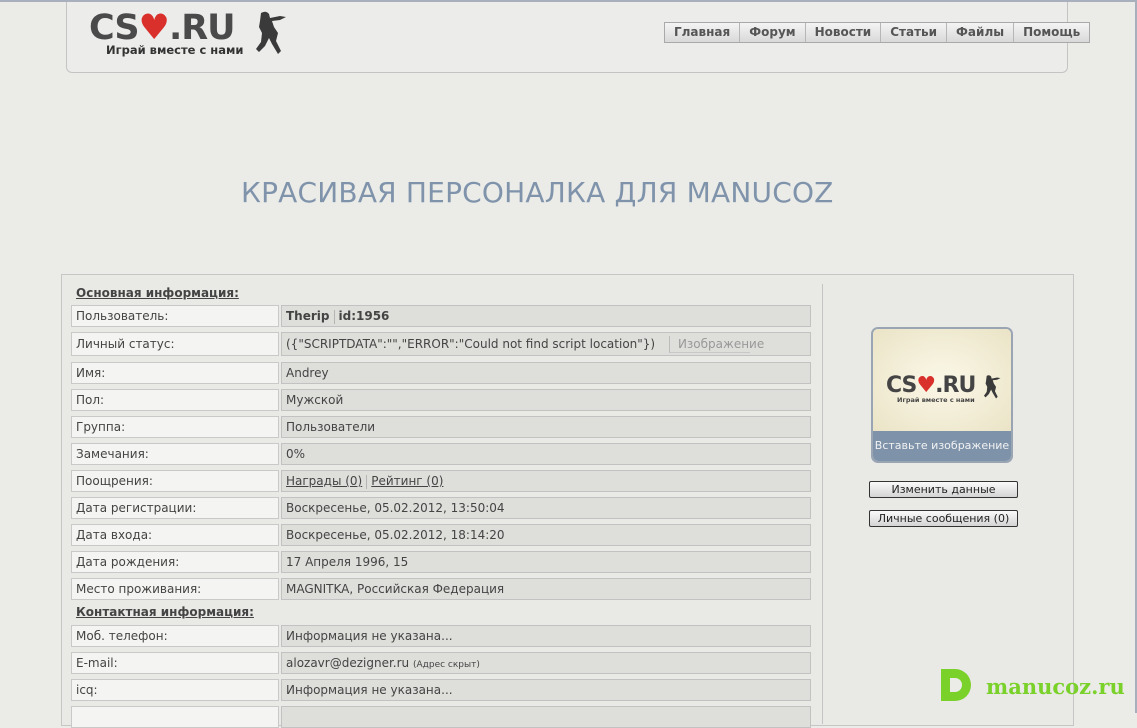  Describe the element at coordinates (537, 192) in the screenshot. I see `page-title: КРАСИВАЯ ПЕРСОНАЛКА ДЛЯ MANUCOZ` at that location.